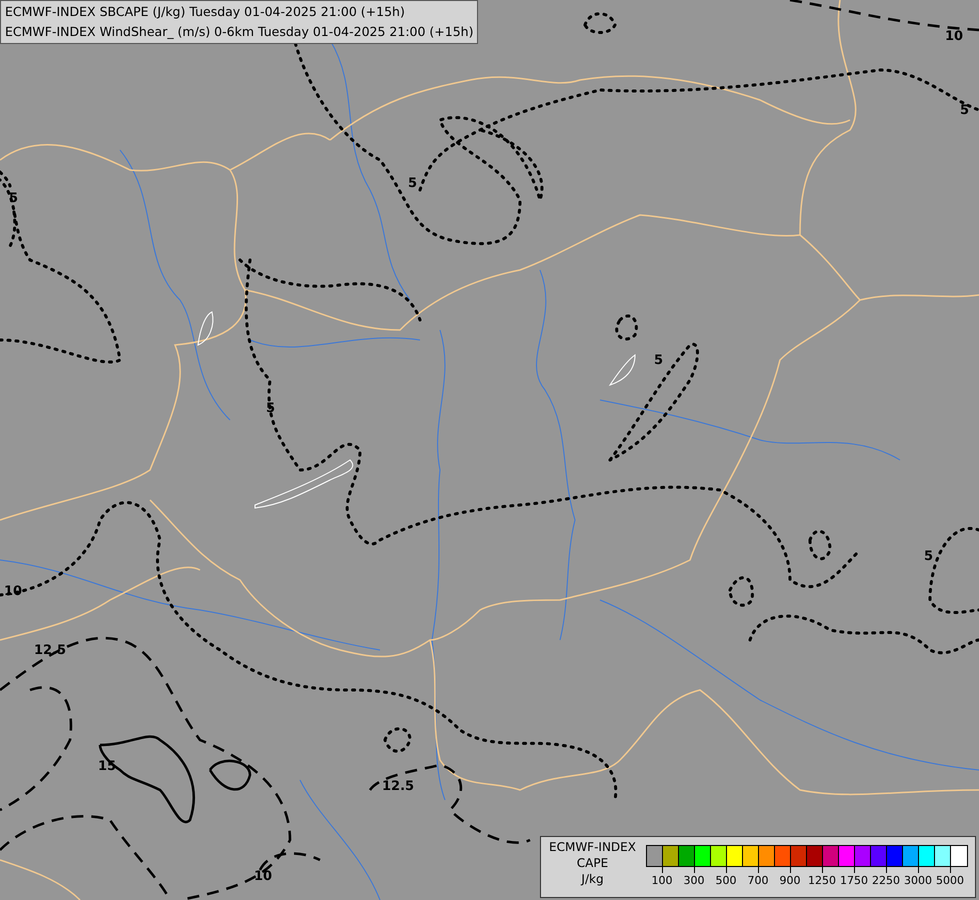 The height and width of the screenshot is (900, 979). I want to click on legend-tick-label: 700, so click(758, 881).